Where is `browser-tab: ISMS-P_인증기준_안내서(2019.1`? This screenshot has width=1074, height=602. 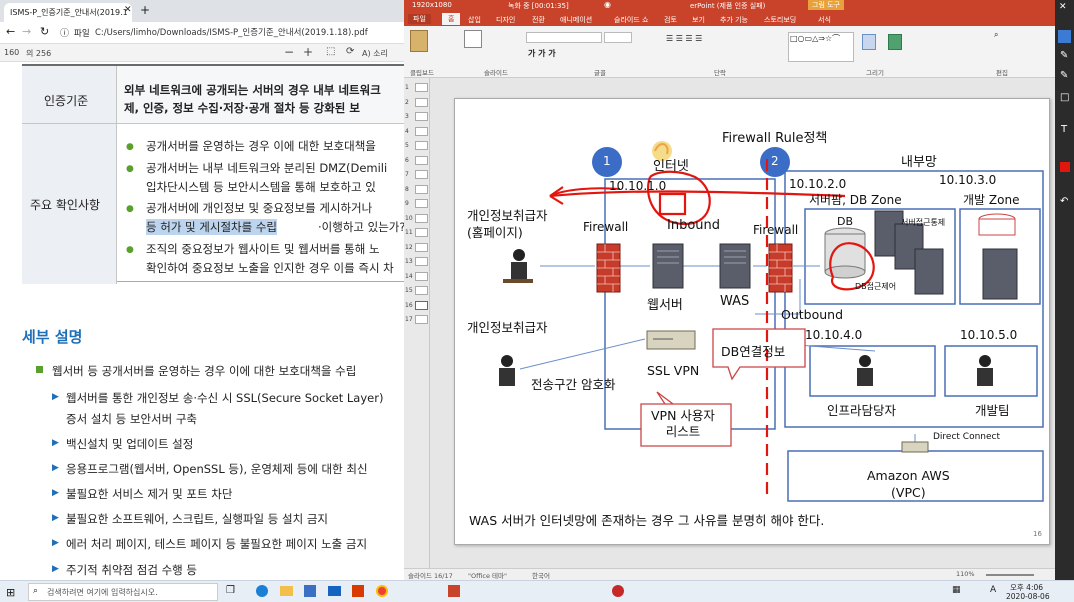
browser-tab: ISMS-P_인증기준_안내서(2019.1 is located at coordinates (68, 12).